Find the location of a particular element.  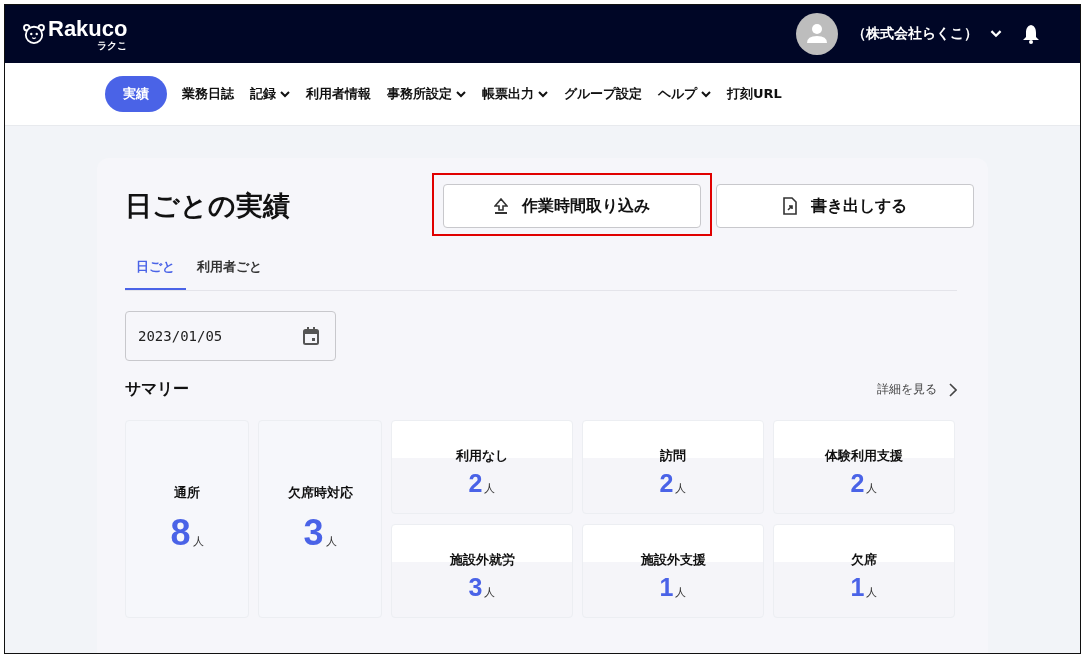

details-link: 詳細を見る is located at coordinates (917, 389).